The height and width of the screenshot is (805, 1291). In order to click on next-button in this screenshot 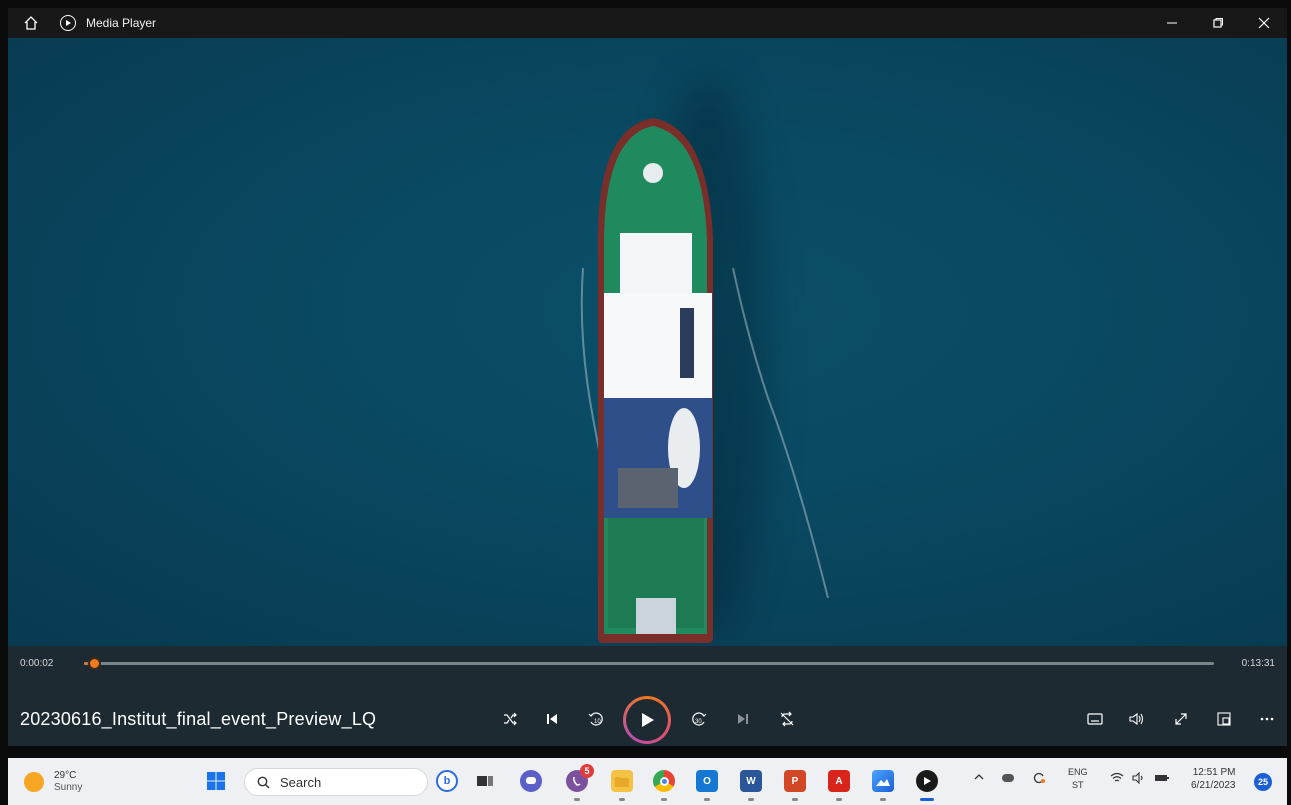, I will do `click(743, 719)`.